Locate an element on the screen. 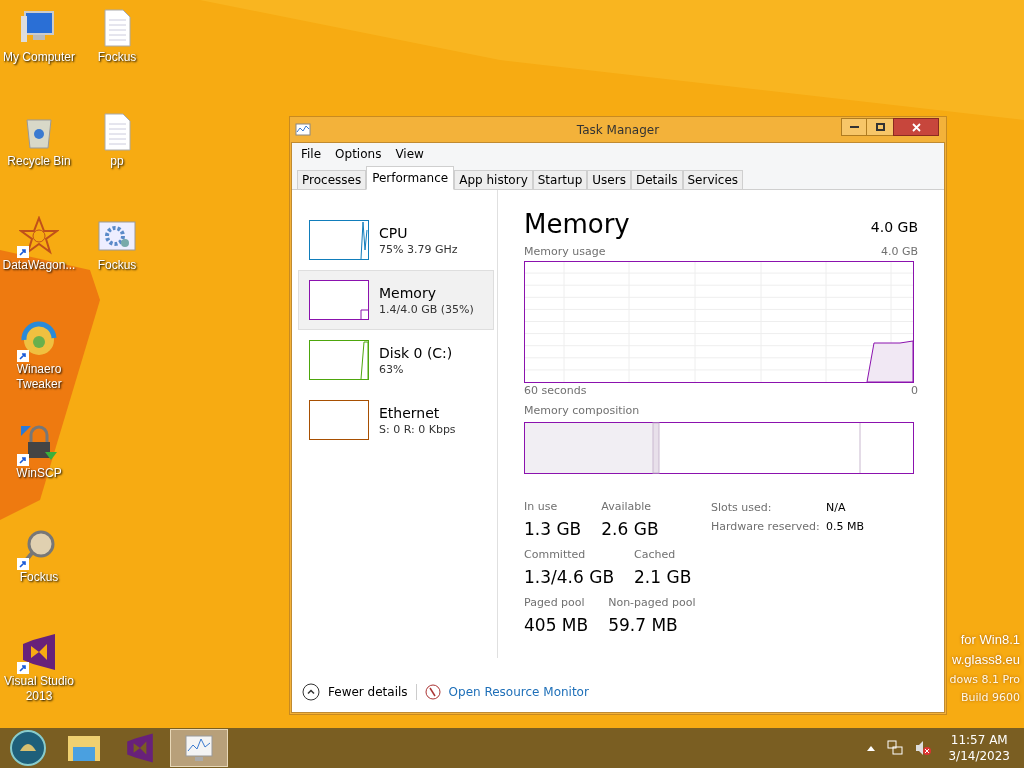 This screenshot has width=1024, height=768. tab: Services is located at coordinates (713, 180).